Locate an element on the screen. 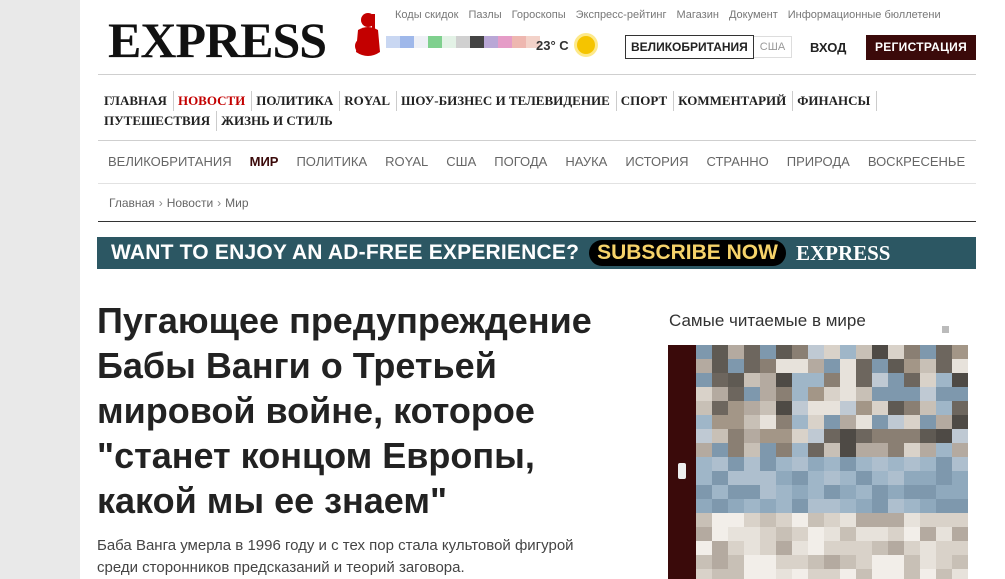  blurred-ad-strip is located at coordinates (463, 42).